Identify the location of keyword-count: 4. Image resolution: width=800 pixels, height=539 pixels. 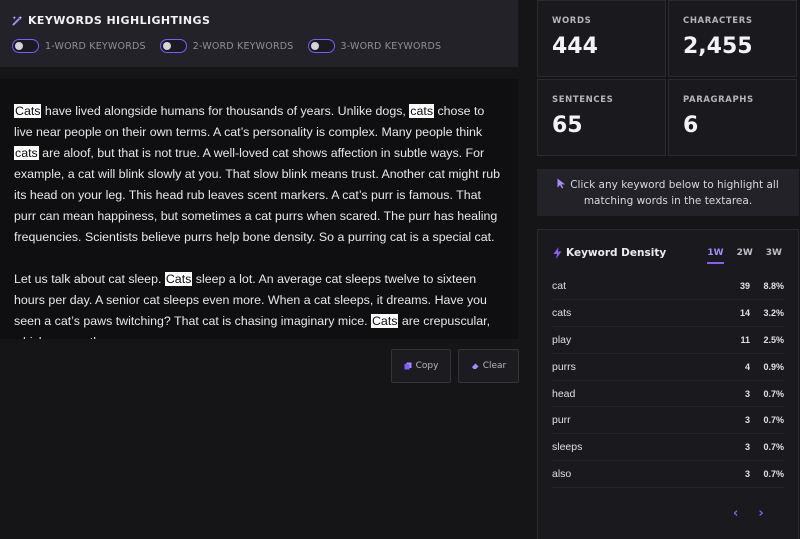
(747, 366).